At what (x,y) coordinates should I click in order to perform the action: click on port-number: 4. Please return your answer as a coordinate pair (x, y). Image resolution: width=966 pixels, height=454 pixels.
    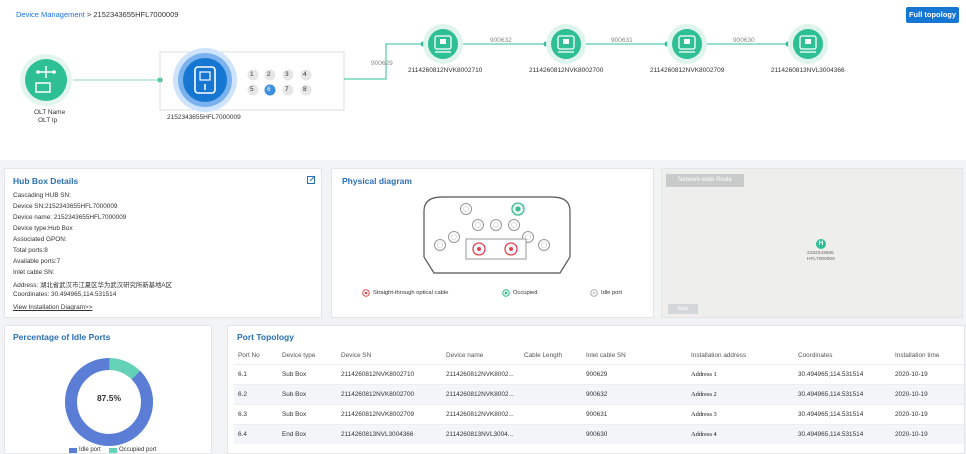
    Looking at the image, I should click on (305, 74).